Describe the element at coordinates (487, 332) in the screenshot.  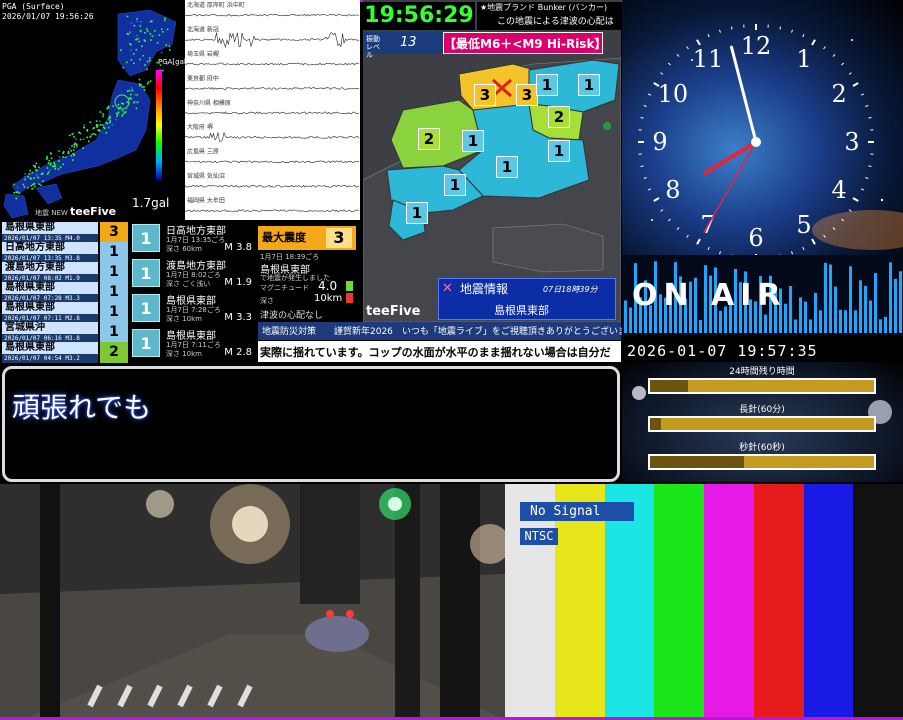
I see `ticker-greeting: 謹賀新年2026 いつも「地震ライブ」をご視聴頂きありがとうございます!` at that location.